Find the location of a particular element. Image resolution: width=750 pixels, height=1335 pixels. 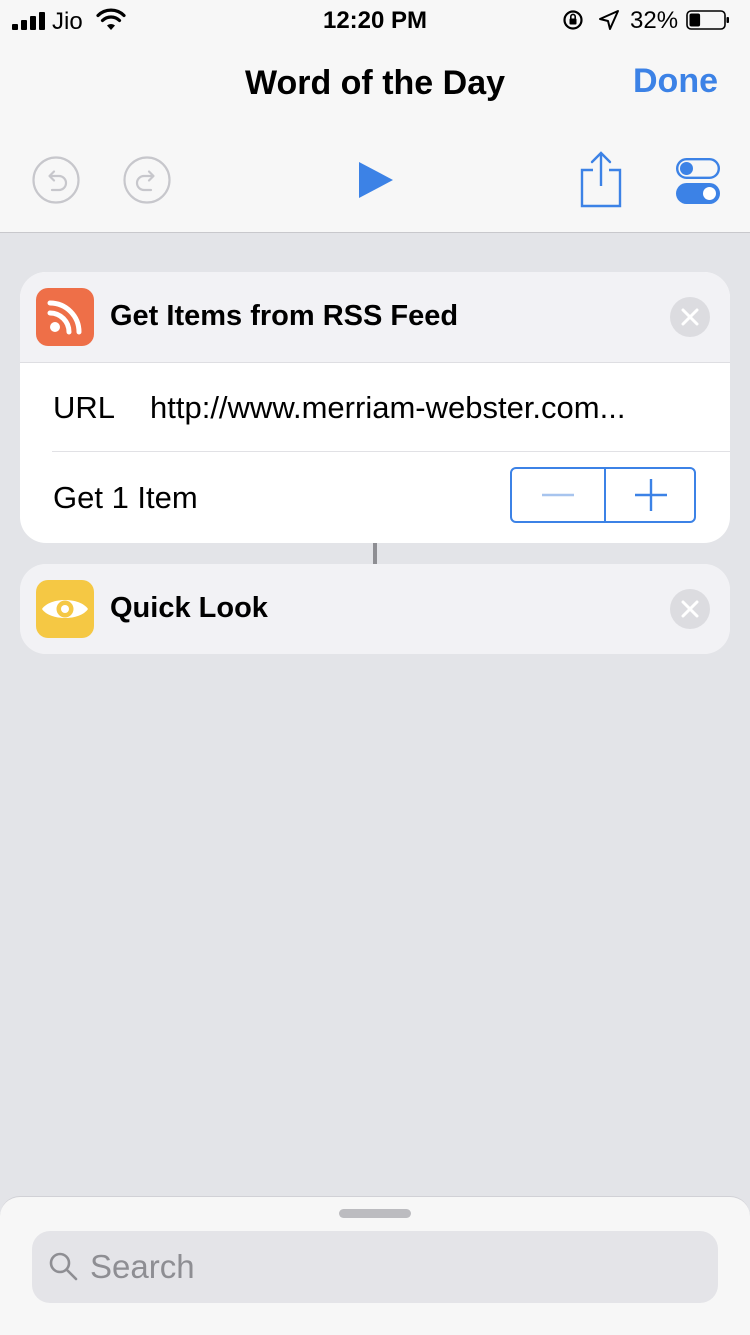

search-input is located at coordinates (390, 1267).